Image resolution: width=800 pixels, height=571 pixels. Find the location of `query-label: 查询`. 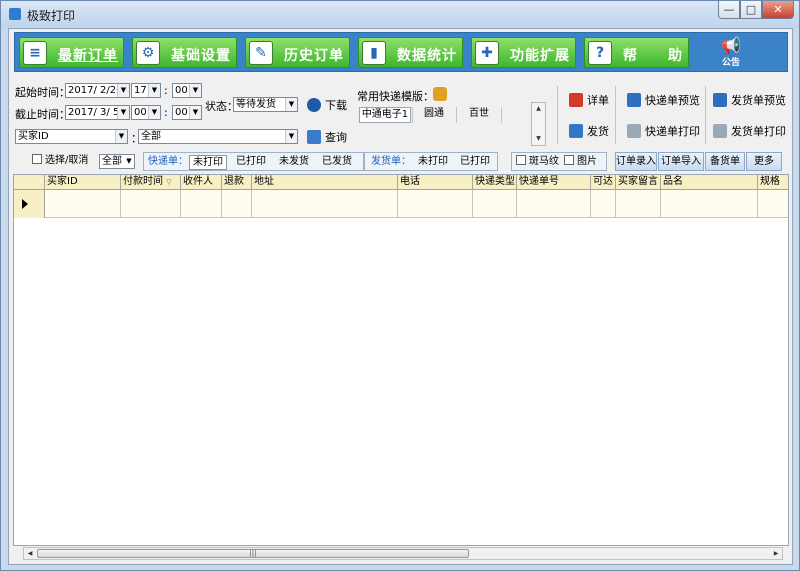

query-label: 查询 is located at coordinates (336, 137).